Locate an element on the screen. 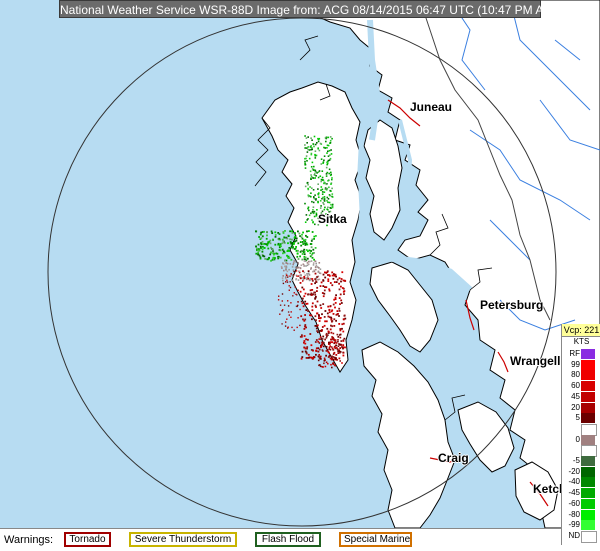  warning-flash-flood-button: Flash Flood is located at coordinates (288, 539).